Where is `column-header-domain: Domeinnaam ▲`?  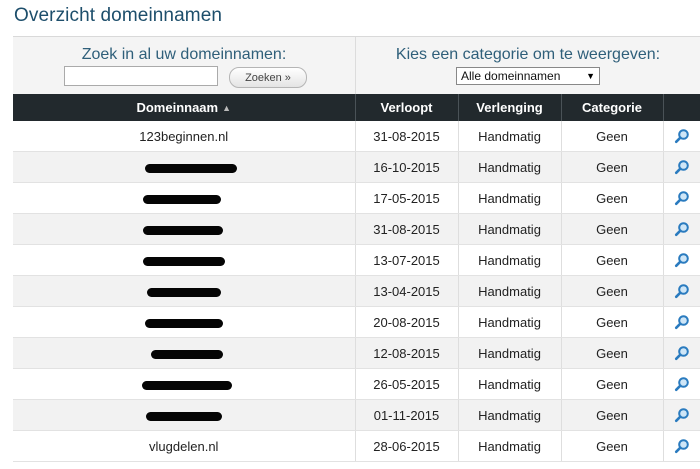 column-header-domain: Domeinnaam ▲ is located at coordinates (184, 107).